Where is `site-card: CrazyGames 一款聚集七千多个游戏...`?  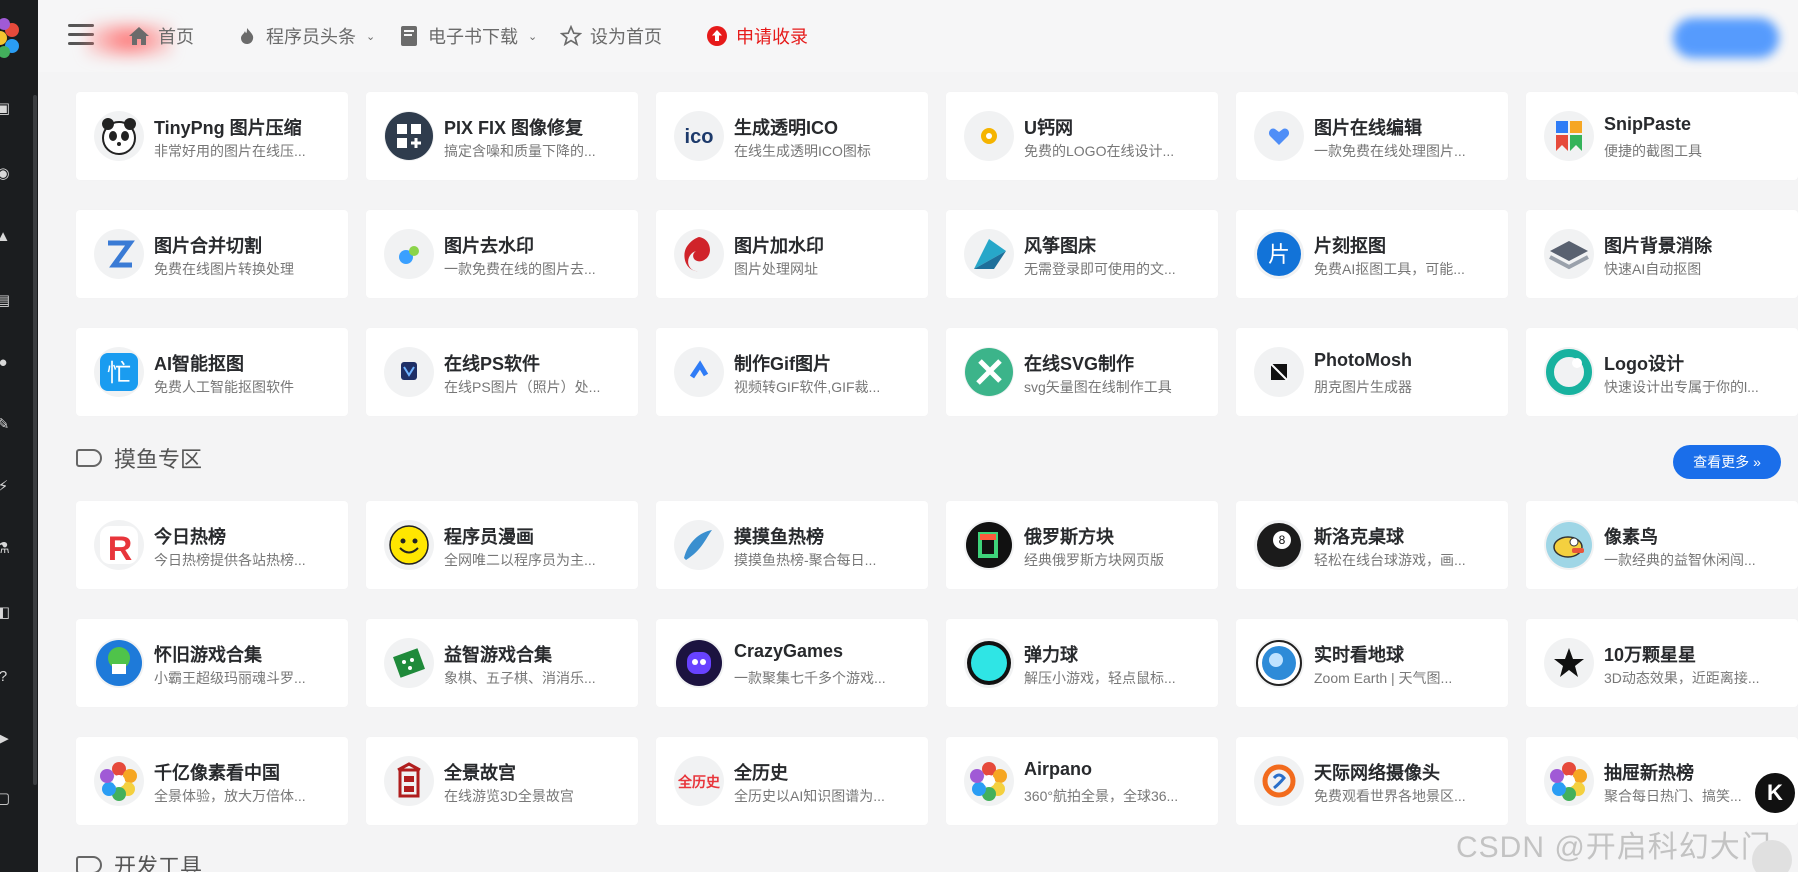
site-card: CrazyGames 一款聚集七千多个游戏... is located at coordinates (792, 663).